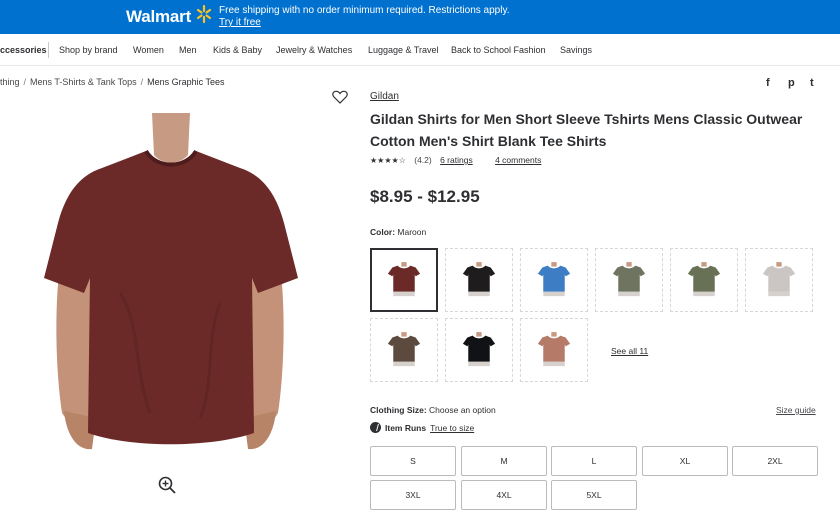 This screenshot has height=524, width=840. I want to click on color-label-key: Color:, so click(383, 232).